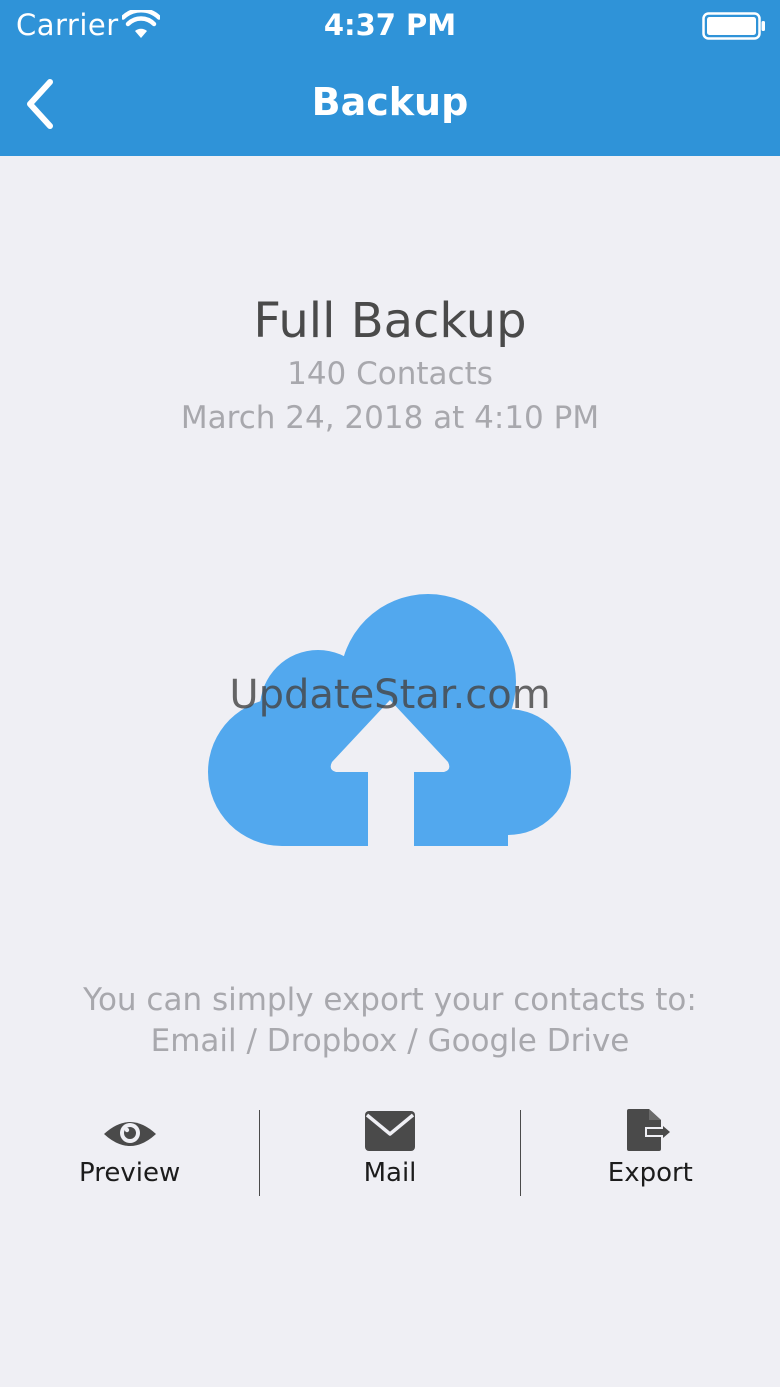  I want to click on nav-bar: Backup, so click(390, 104).